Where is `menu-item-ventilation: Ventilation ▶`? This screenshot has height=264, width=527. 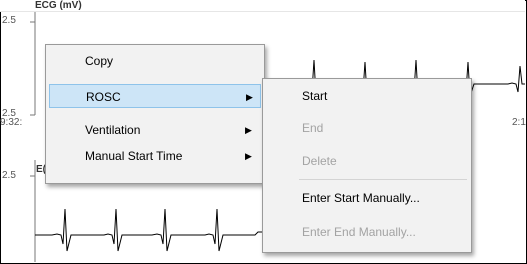 menu-item-ventilation: Ventilation ▶ is located at coordinates (155, 130).